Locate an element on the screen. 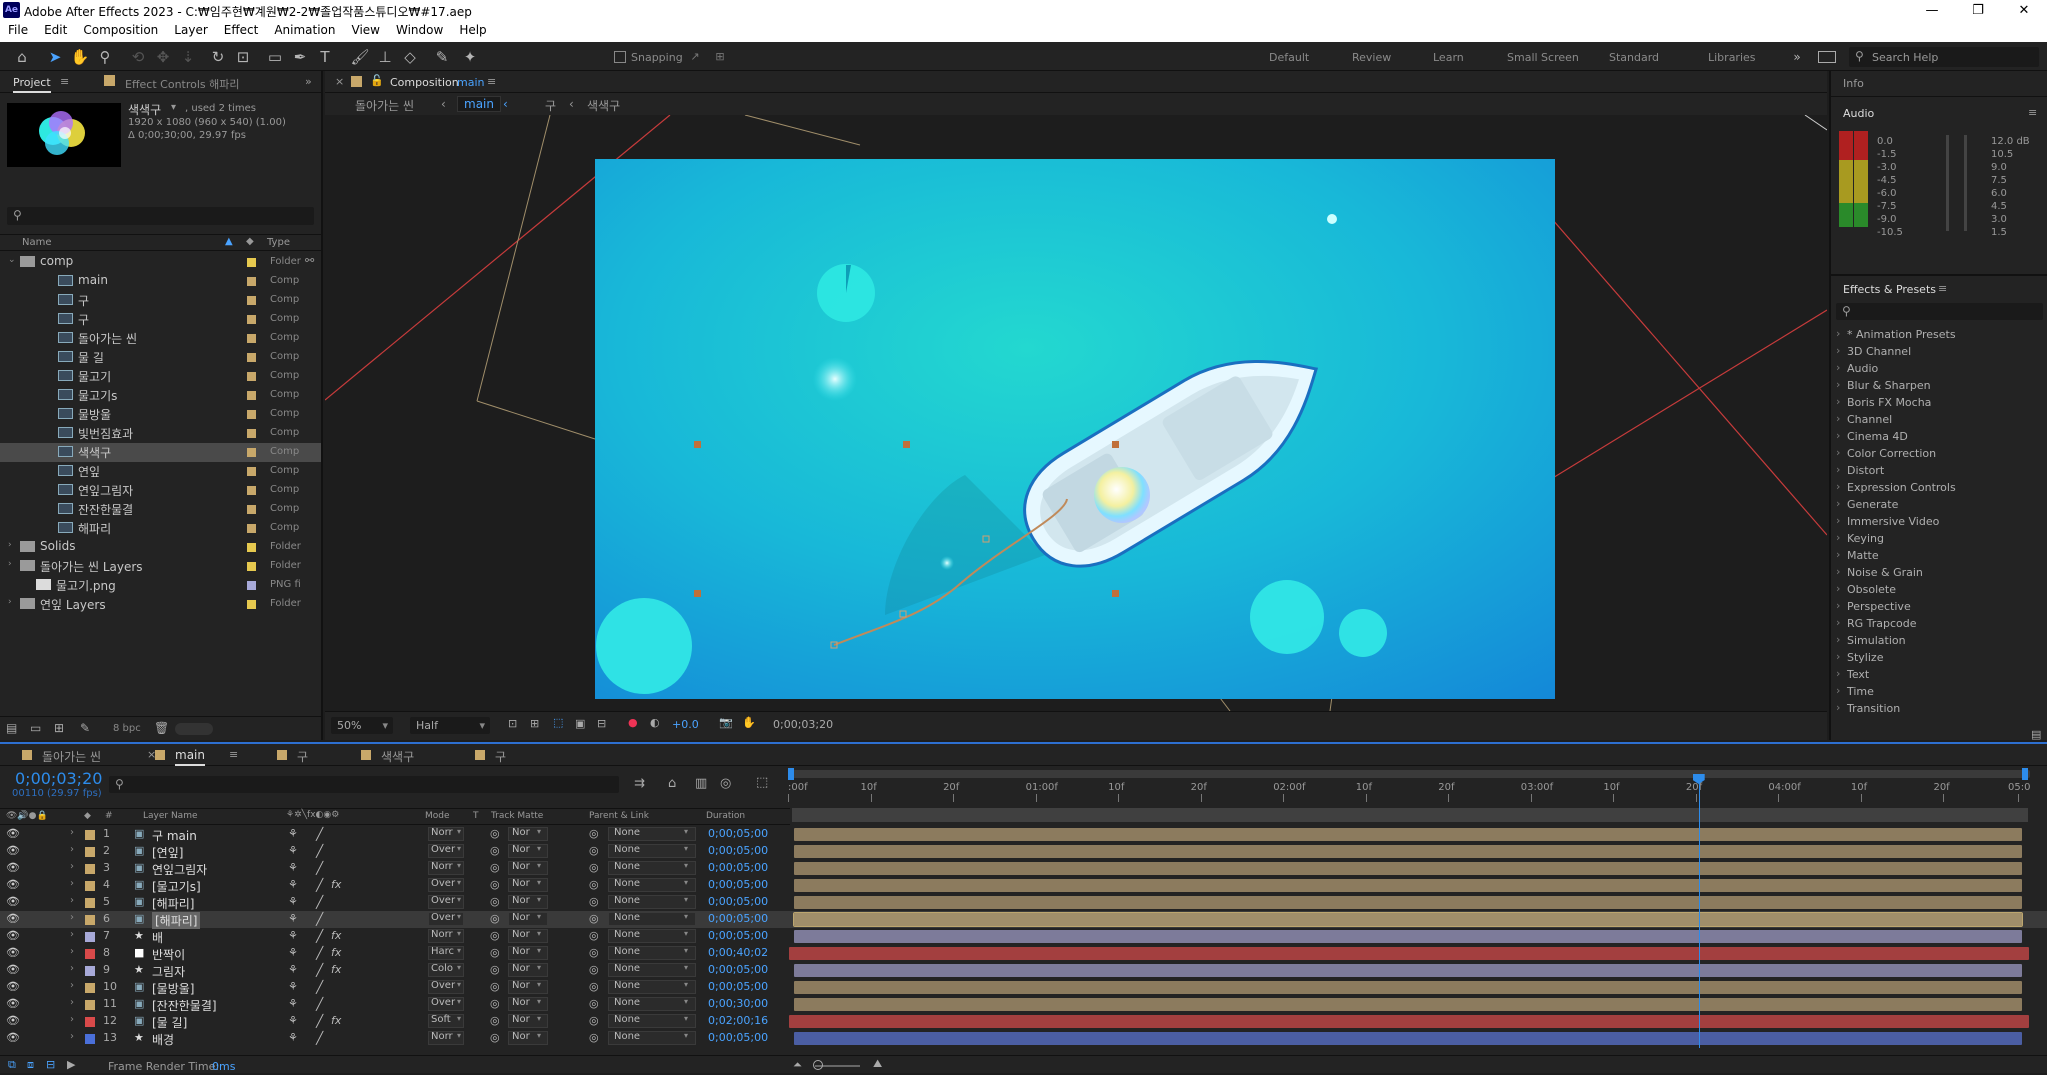  label-column-icon: ◆ is located at coordinates (250, 241).